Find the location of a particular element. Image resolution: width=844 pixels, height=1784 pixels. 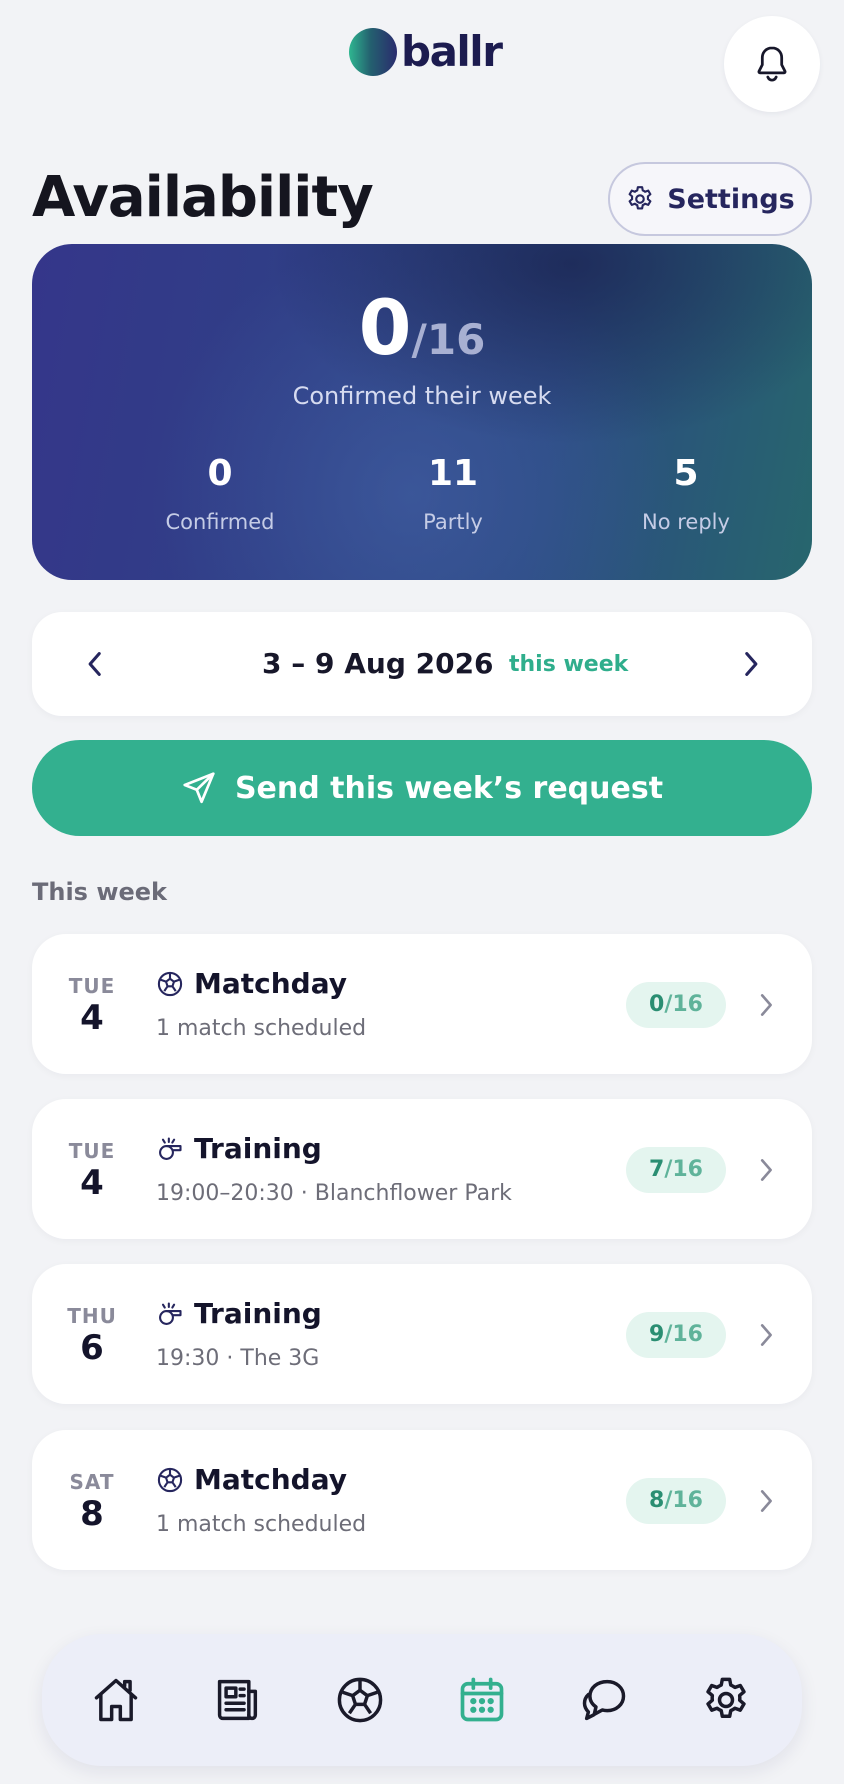

event-day: 8 is located at coordinates (92, 1514).